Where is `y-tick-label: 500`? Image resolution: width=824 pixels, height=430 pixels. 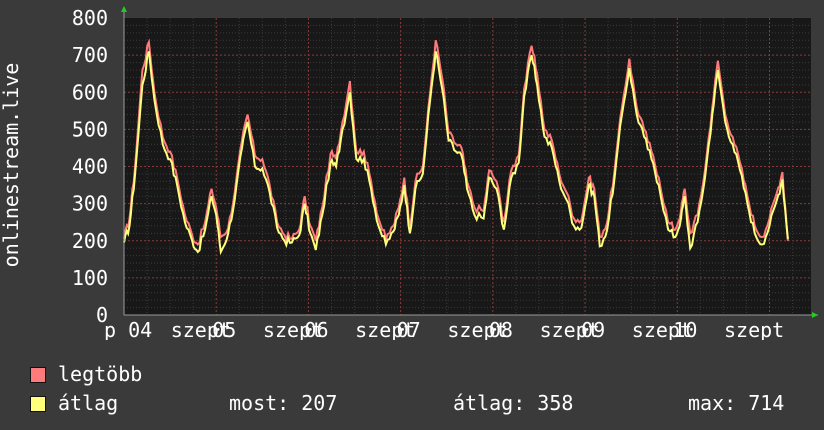 y-tick-label: 500 is located at coordinates (90, 129).